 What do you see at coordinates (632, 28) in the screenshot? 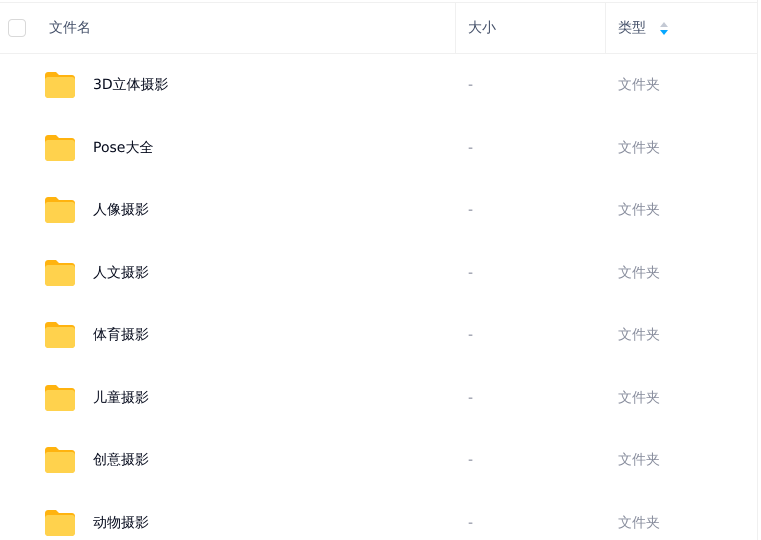
I see `column-header: 类型` at bounding box center [632, 28].